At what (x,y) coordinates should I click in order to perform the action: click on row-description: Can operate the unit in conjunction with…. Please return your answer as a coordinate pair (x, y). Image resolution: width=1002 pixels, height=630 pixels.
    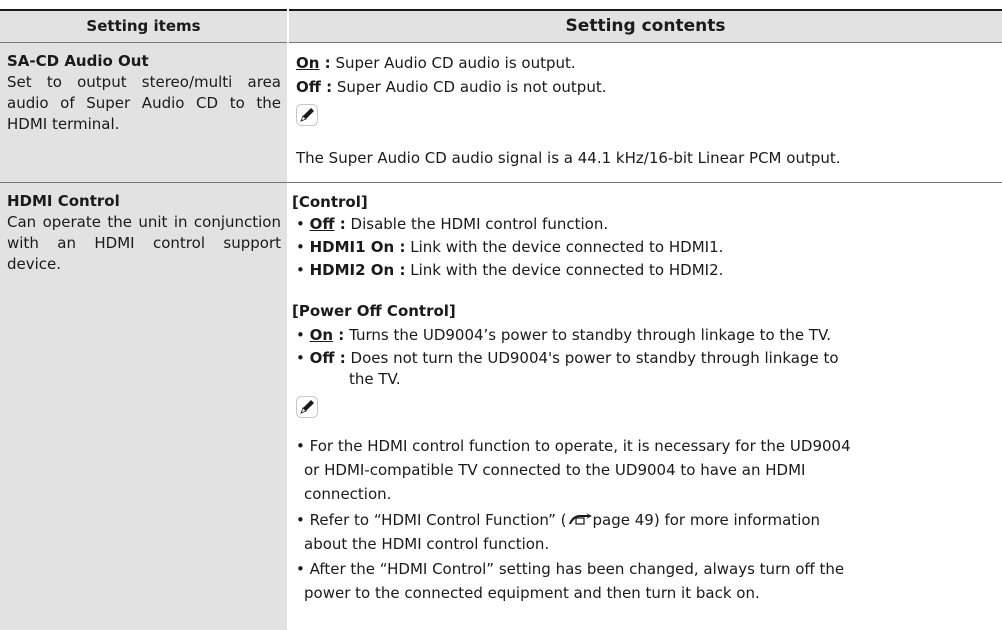
    Looking at the image, I should click on (144, 243).